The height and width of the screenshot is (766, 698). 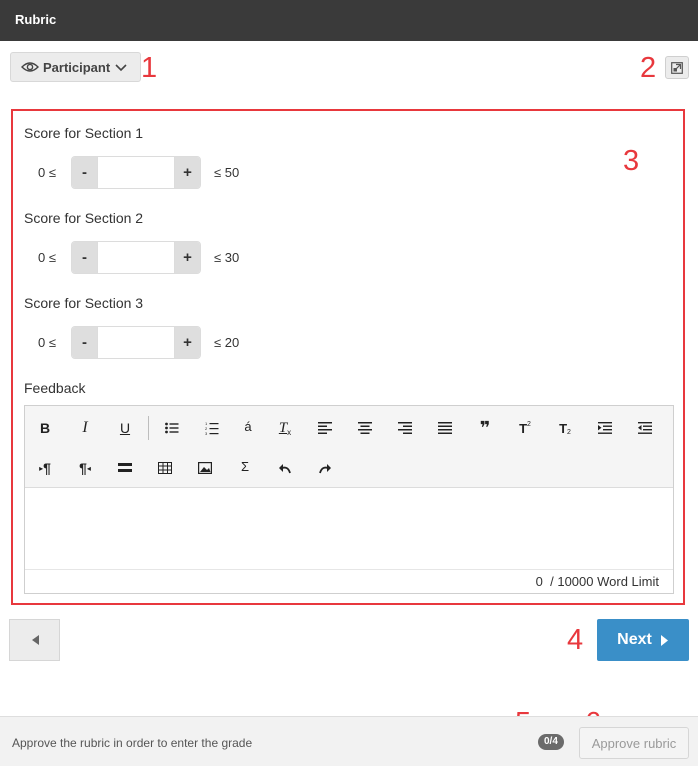 I want to click on eye-icon, so click(x=30, y=67).